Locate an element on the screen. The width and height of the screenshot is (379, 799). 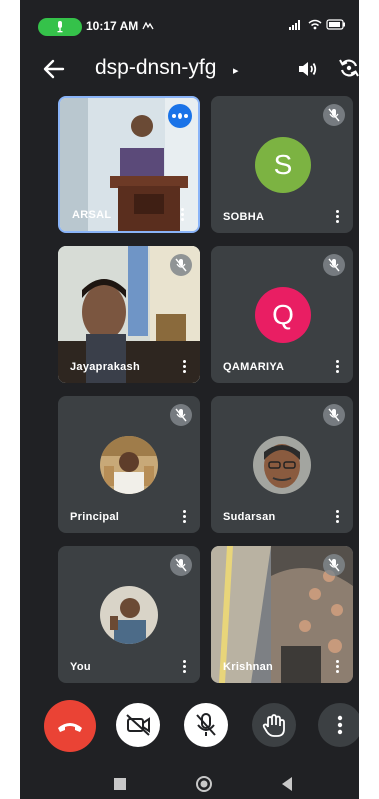
participant-tile-sobha: S SOBHA is located at coordinates (282, 164).